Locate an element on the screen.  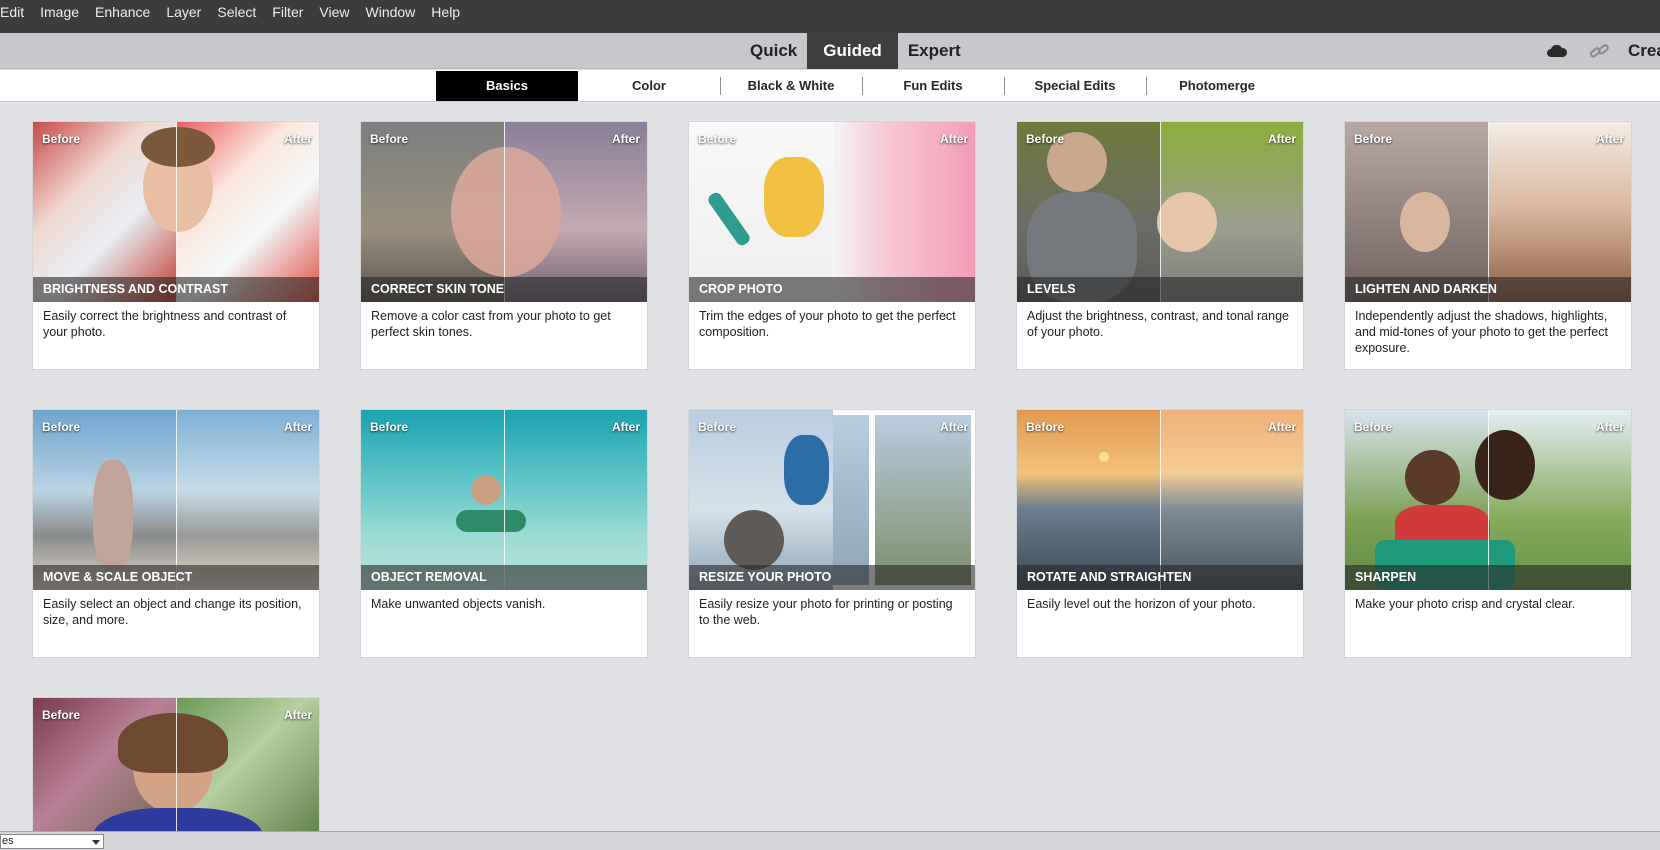
card-thumbnail: Before After Brightness and Contrast is located at coordinates (176, 212).